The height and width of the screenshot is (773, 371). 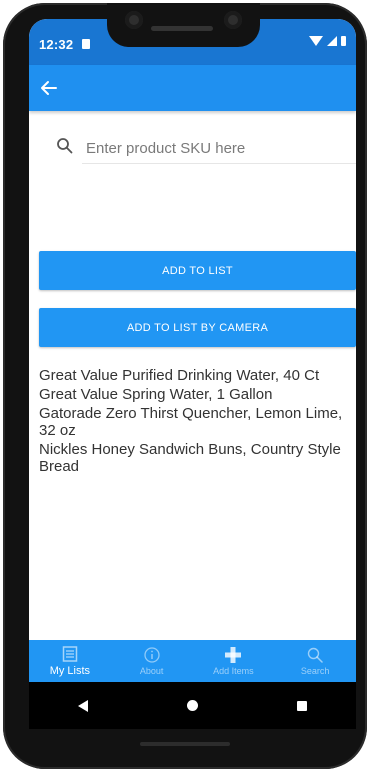 I want to click on nav-item-add-items: Add Items, so click(x=234, y=661).